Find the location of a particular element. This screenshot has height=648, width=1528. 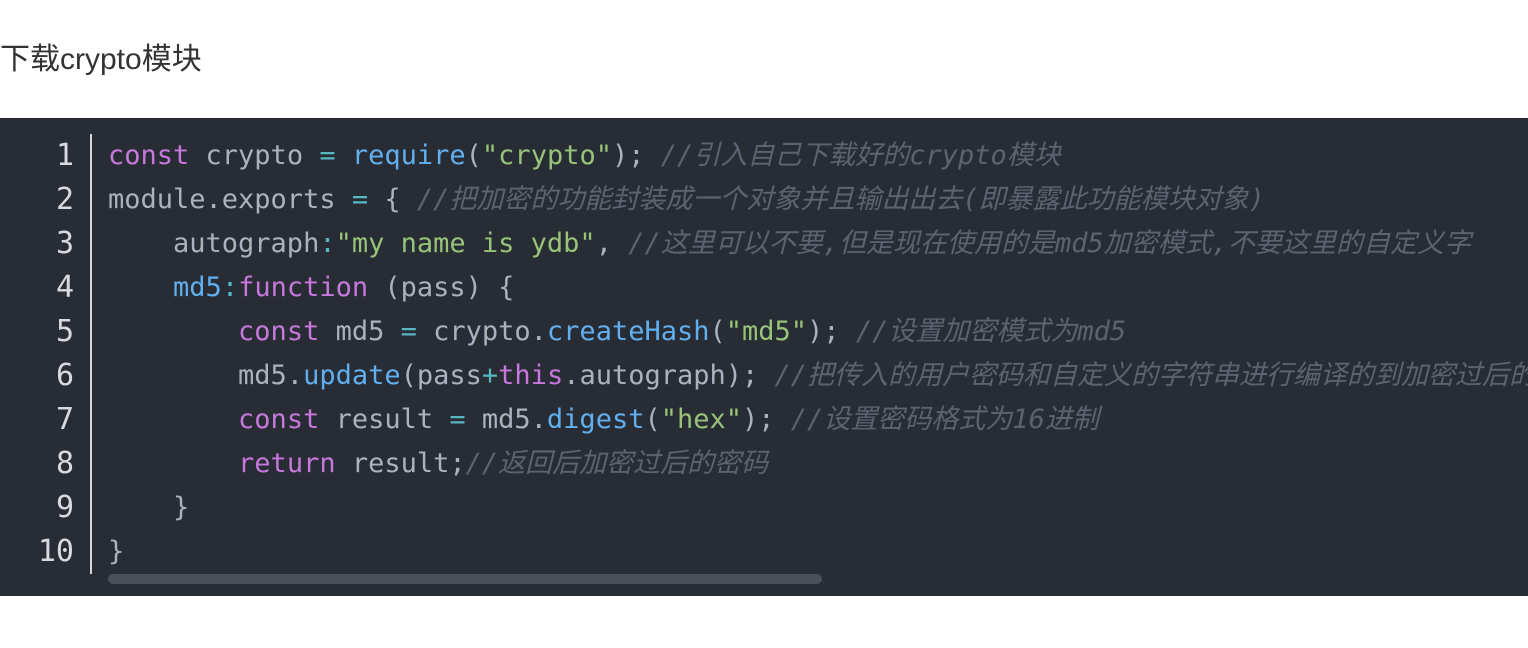

code-token: //返回后加密过后的密码 is located at coordinates (617, 463).